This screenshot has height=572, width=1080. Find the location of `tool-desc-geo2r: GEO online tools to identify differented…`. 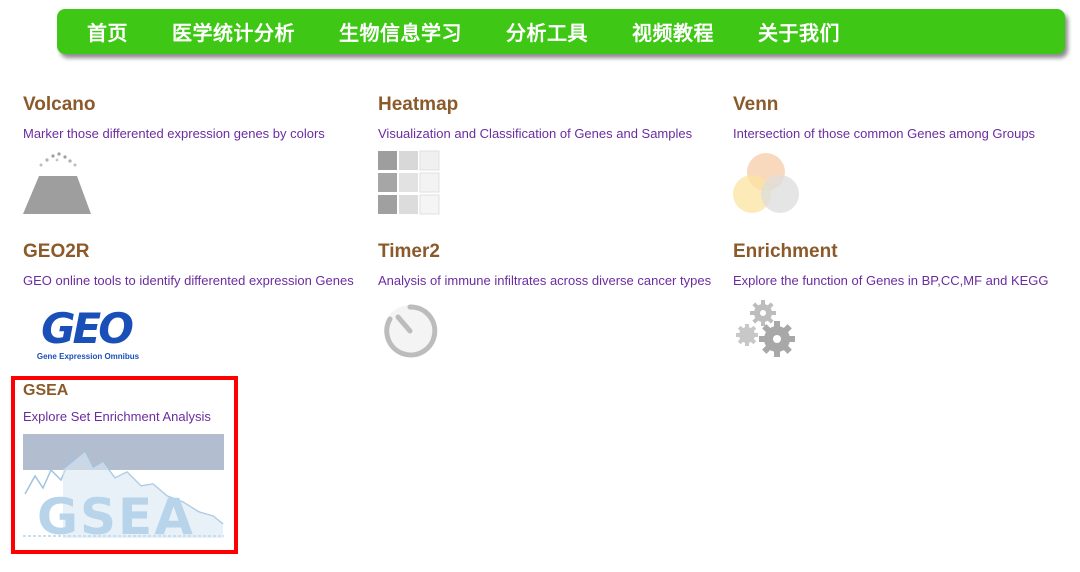

tool-desc-geo2r: GEO online tools to identify differented… is located at coordinates (195, 281).